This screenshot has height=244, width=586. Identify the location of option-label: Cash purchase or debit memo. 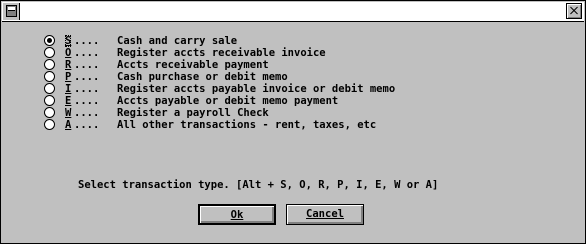
(202, 77).